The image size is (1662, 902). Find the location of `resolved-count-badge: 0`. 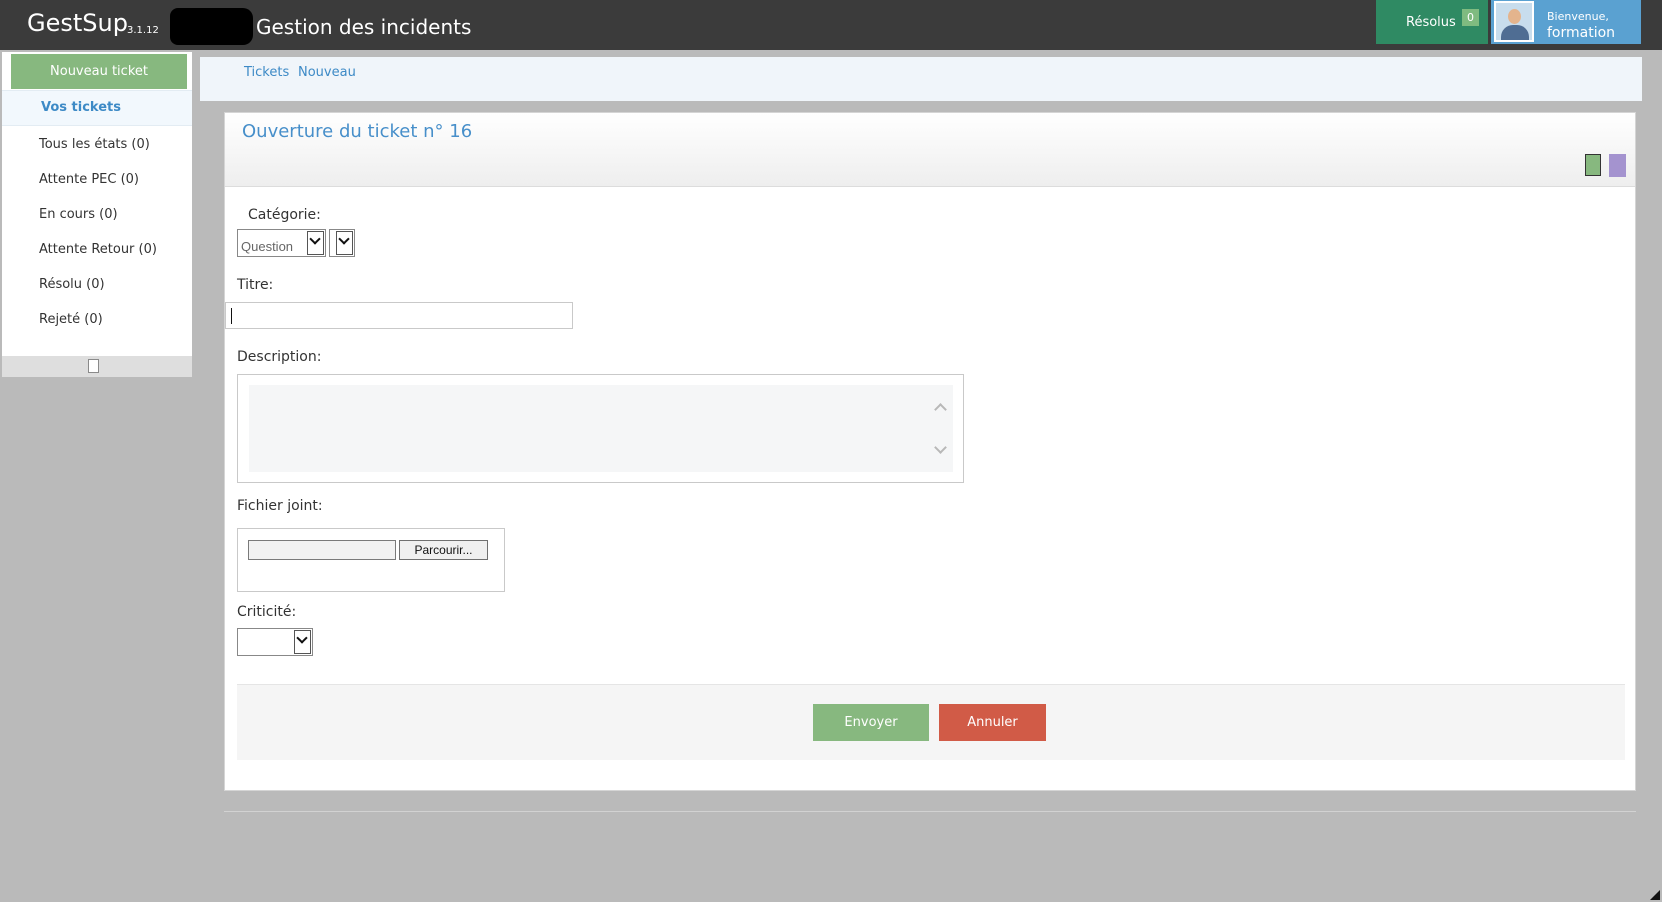

resolved-count-badge: 0 is located at coordinates (1470, 17).